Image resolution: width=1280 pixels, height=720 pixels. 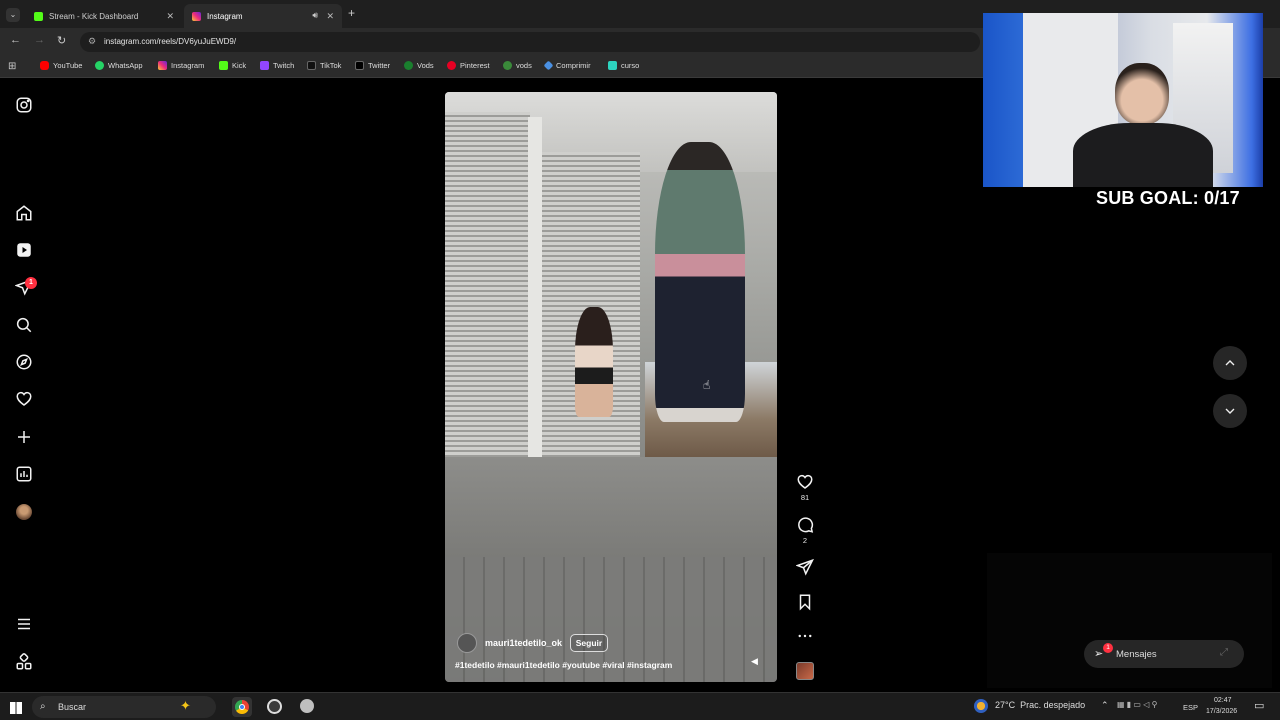 What do you see at coordinates (264, 65) in the screenshot?
I see `twitch-icon` at bounding box center [264, 65].